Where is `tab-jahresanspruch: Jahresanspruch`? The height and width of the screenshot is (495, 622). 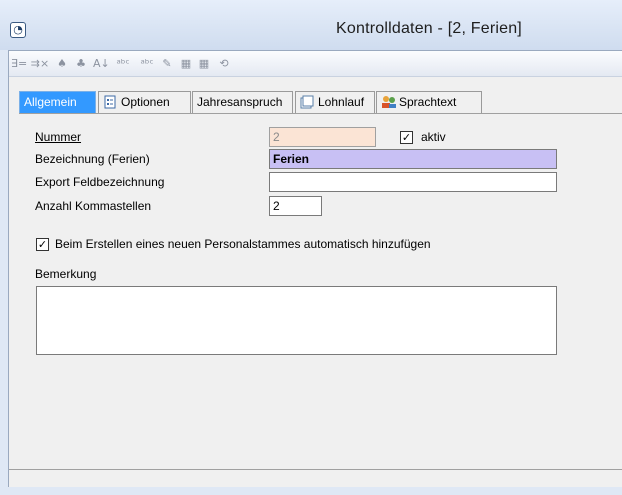 tab-jahresanspruch: Jahresanspruch is located at coordinates (242, 102).